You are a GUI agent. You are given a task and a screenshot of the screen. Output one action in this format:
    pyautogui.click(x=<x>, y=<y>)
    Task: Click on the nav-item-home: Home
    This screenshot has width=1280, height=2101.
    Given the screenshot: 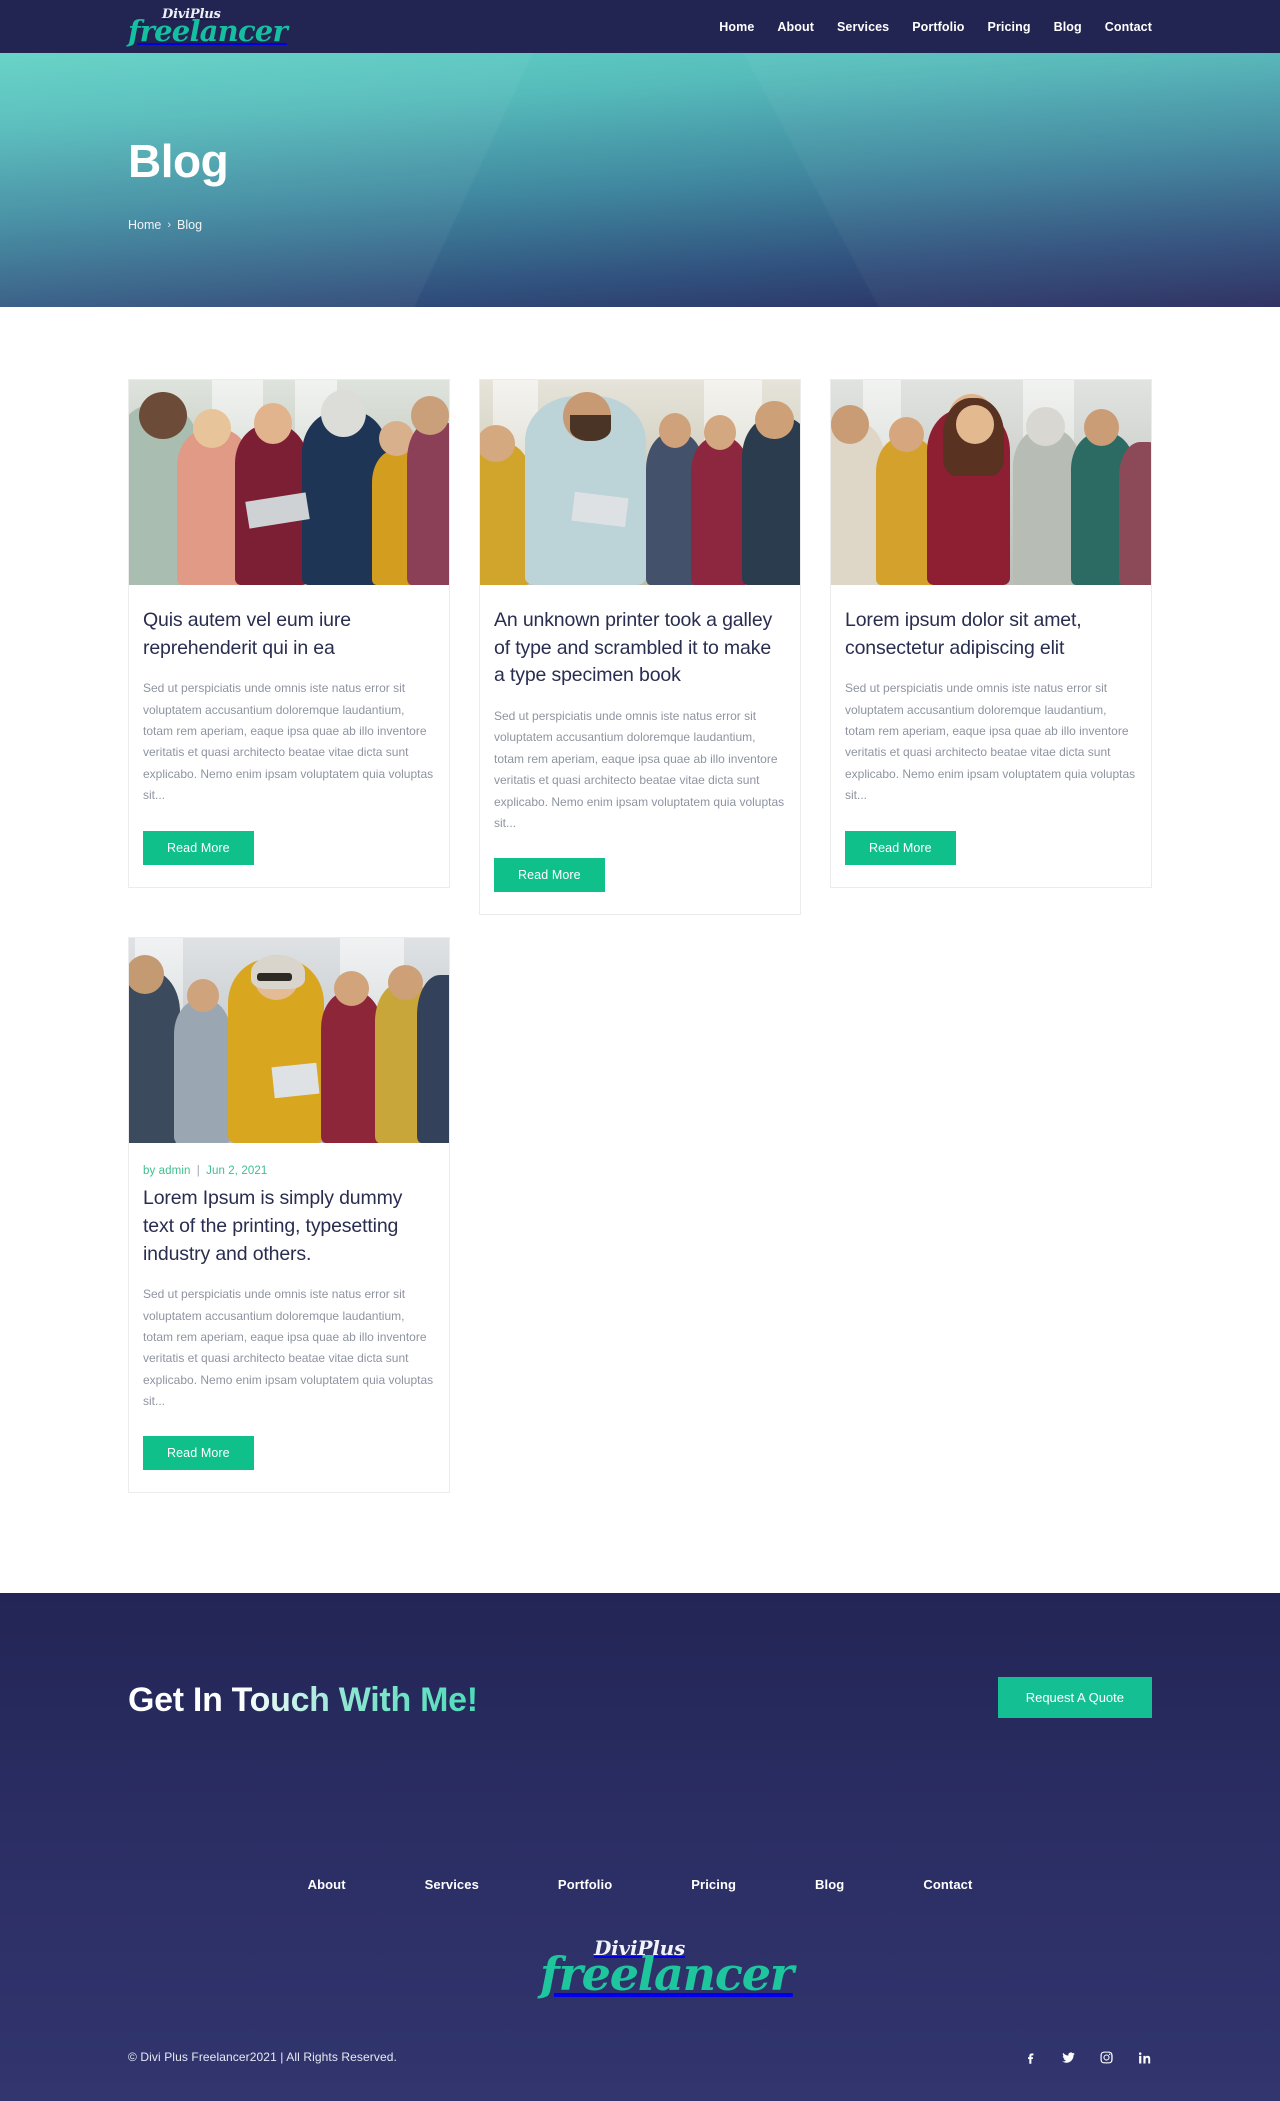 What is the action you would take?
    pyautogui.click(x=736, y=27)
    